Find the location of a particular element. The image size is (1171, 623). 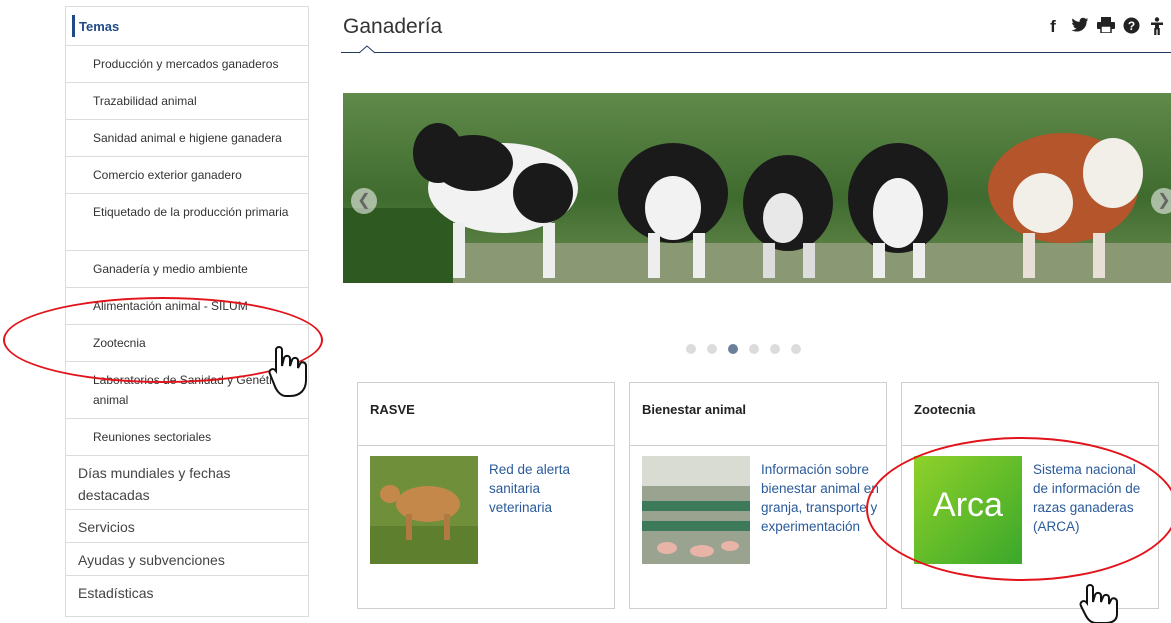

facebook-icon: f is located at coordinates (1053, 27).